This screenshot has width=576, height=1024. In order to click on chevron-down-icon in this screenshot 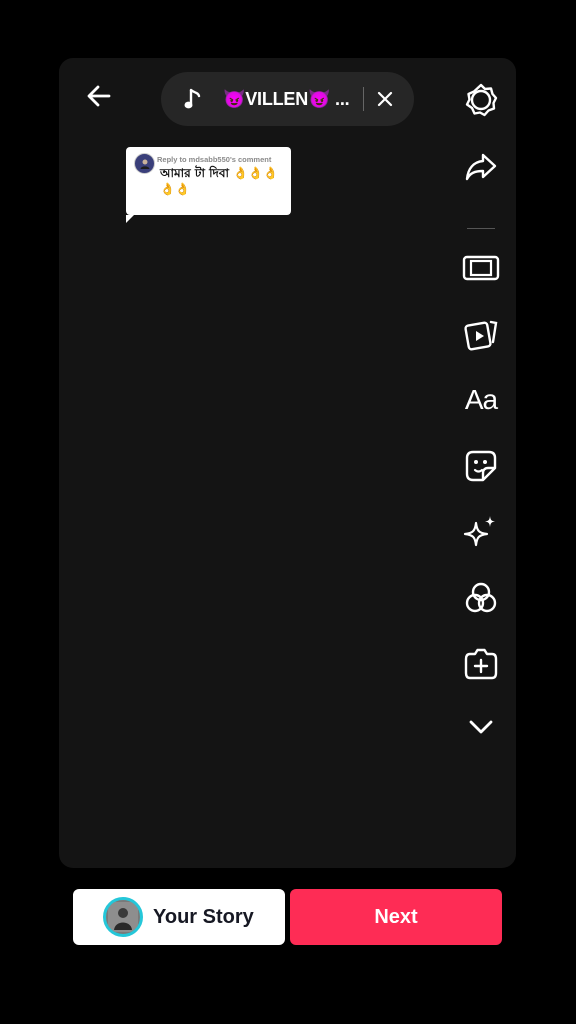, I will do `click(481, 727)`.